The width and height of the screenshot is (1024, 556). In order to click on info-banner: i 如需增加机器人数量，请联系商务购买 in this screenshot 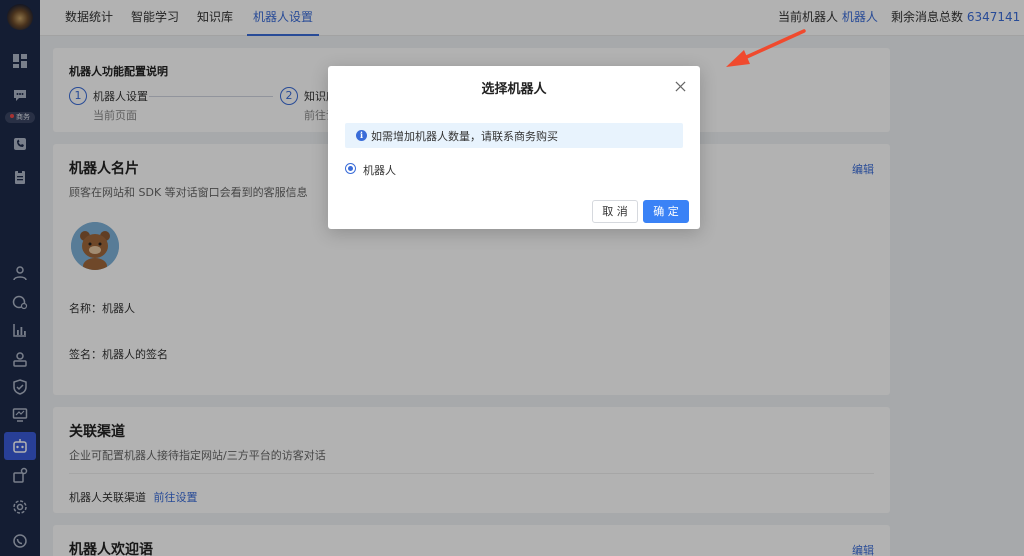, I will do `click(514, 135)`.